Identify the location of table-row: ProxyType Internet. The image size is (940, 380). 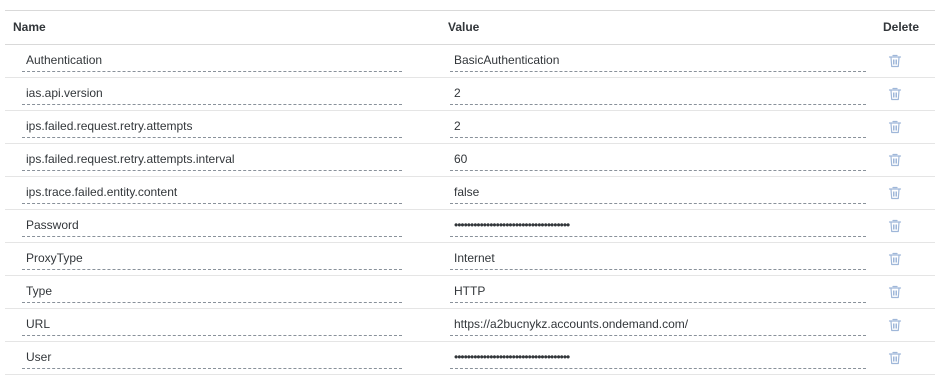
(470, 259).